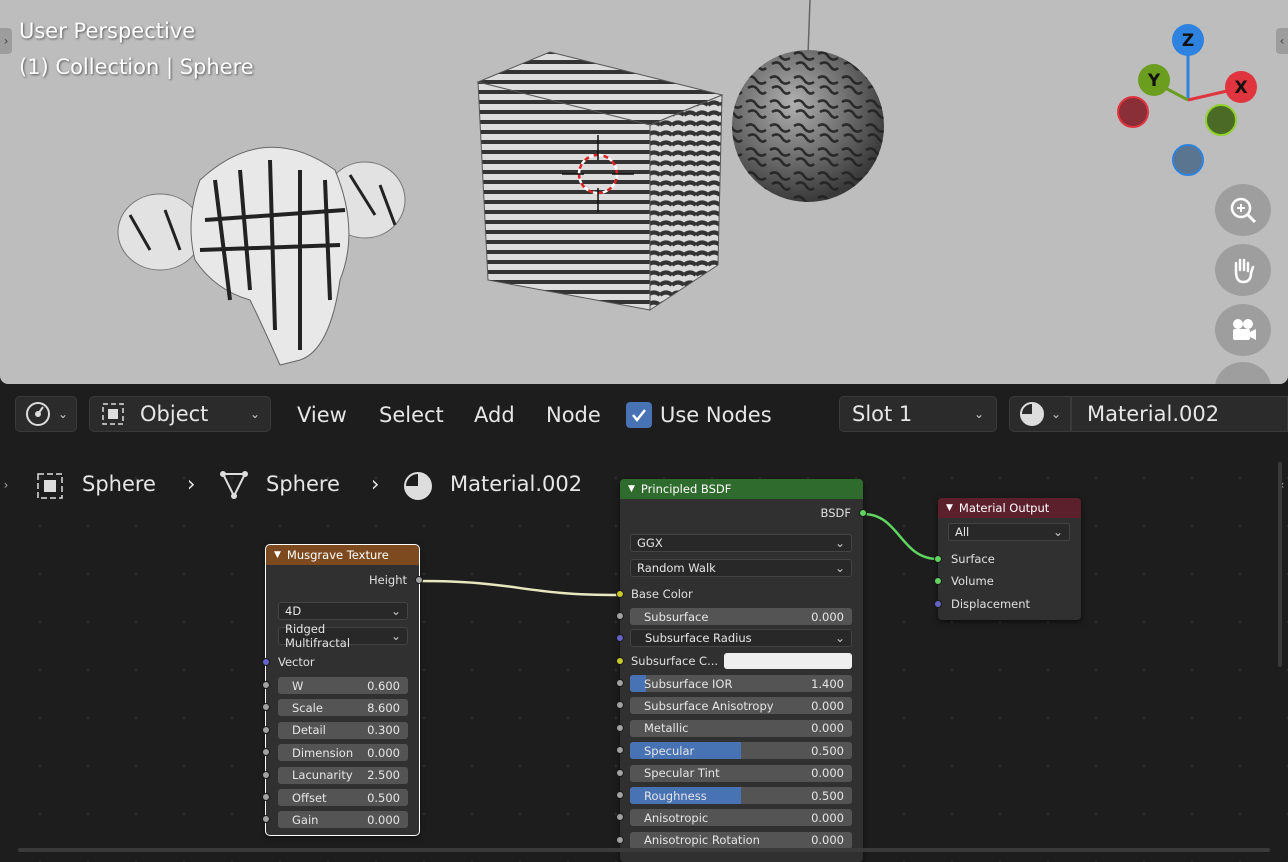 The height and width of the screenshot is (862, 1288). I want to click on roughness-field: Roughness 0.500, so click(741, 795).